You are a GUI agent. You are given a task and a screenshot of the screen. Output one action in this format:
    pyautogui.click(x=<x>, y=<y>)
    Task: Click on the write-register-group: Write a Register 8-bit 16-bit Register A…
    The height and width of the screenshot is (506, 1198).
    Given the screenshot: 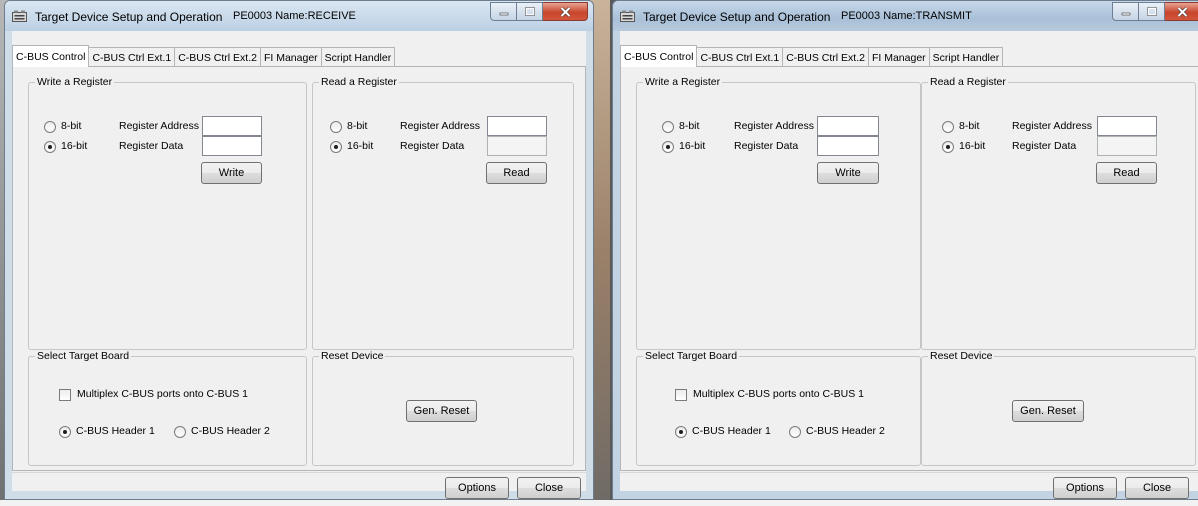 What is the action you would take?
    pyautogui.click(x=167, y=213)
    